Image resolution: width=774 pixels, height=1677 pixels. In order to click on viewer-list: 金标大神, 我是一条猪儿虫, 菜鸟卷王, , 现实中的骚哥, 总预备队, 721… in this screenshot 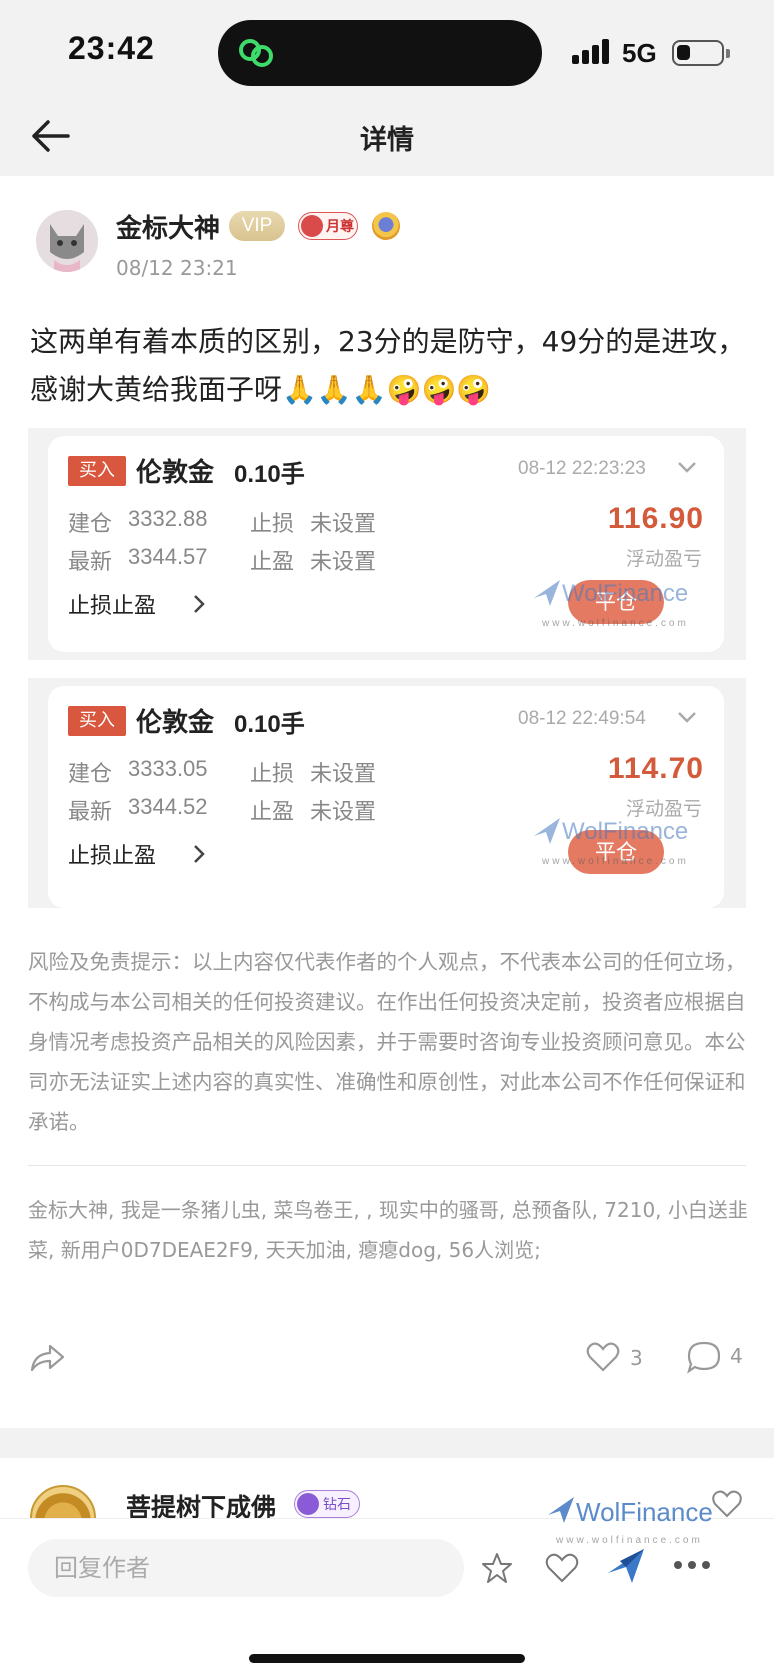, I will do `click(388, 1230)`.